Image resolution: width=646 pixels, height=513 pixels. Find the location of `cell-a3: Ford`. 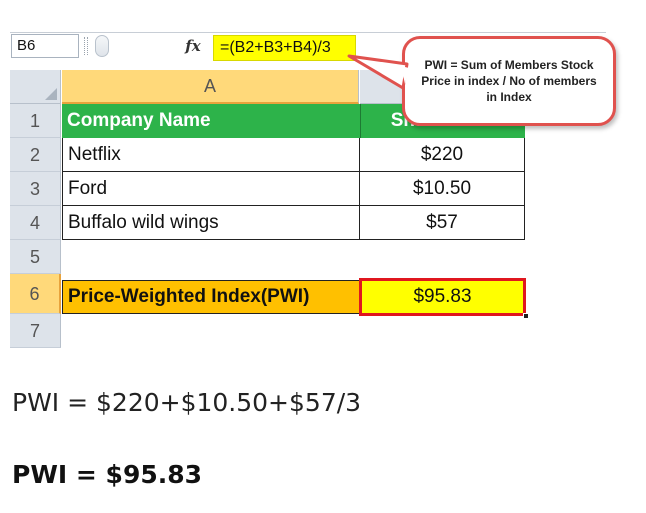

cell-a3: Ford is located at coordinates (211, 189).